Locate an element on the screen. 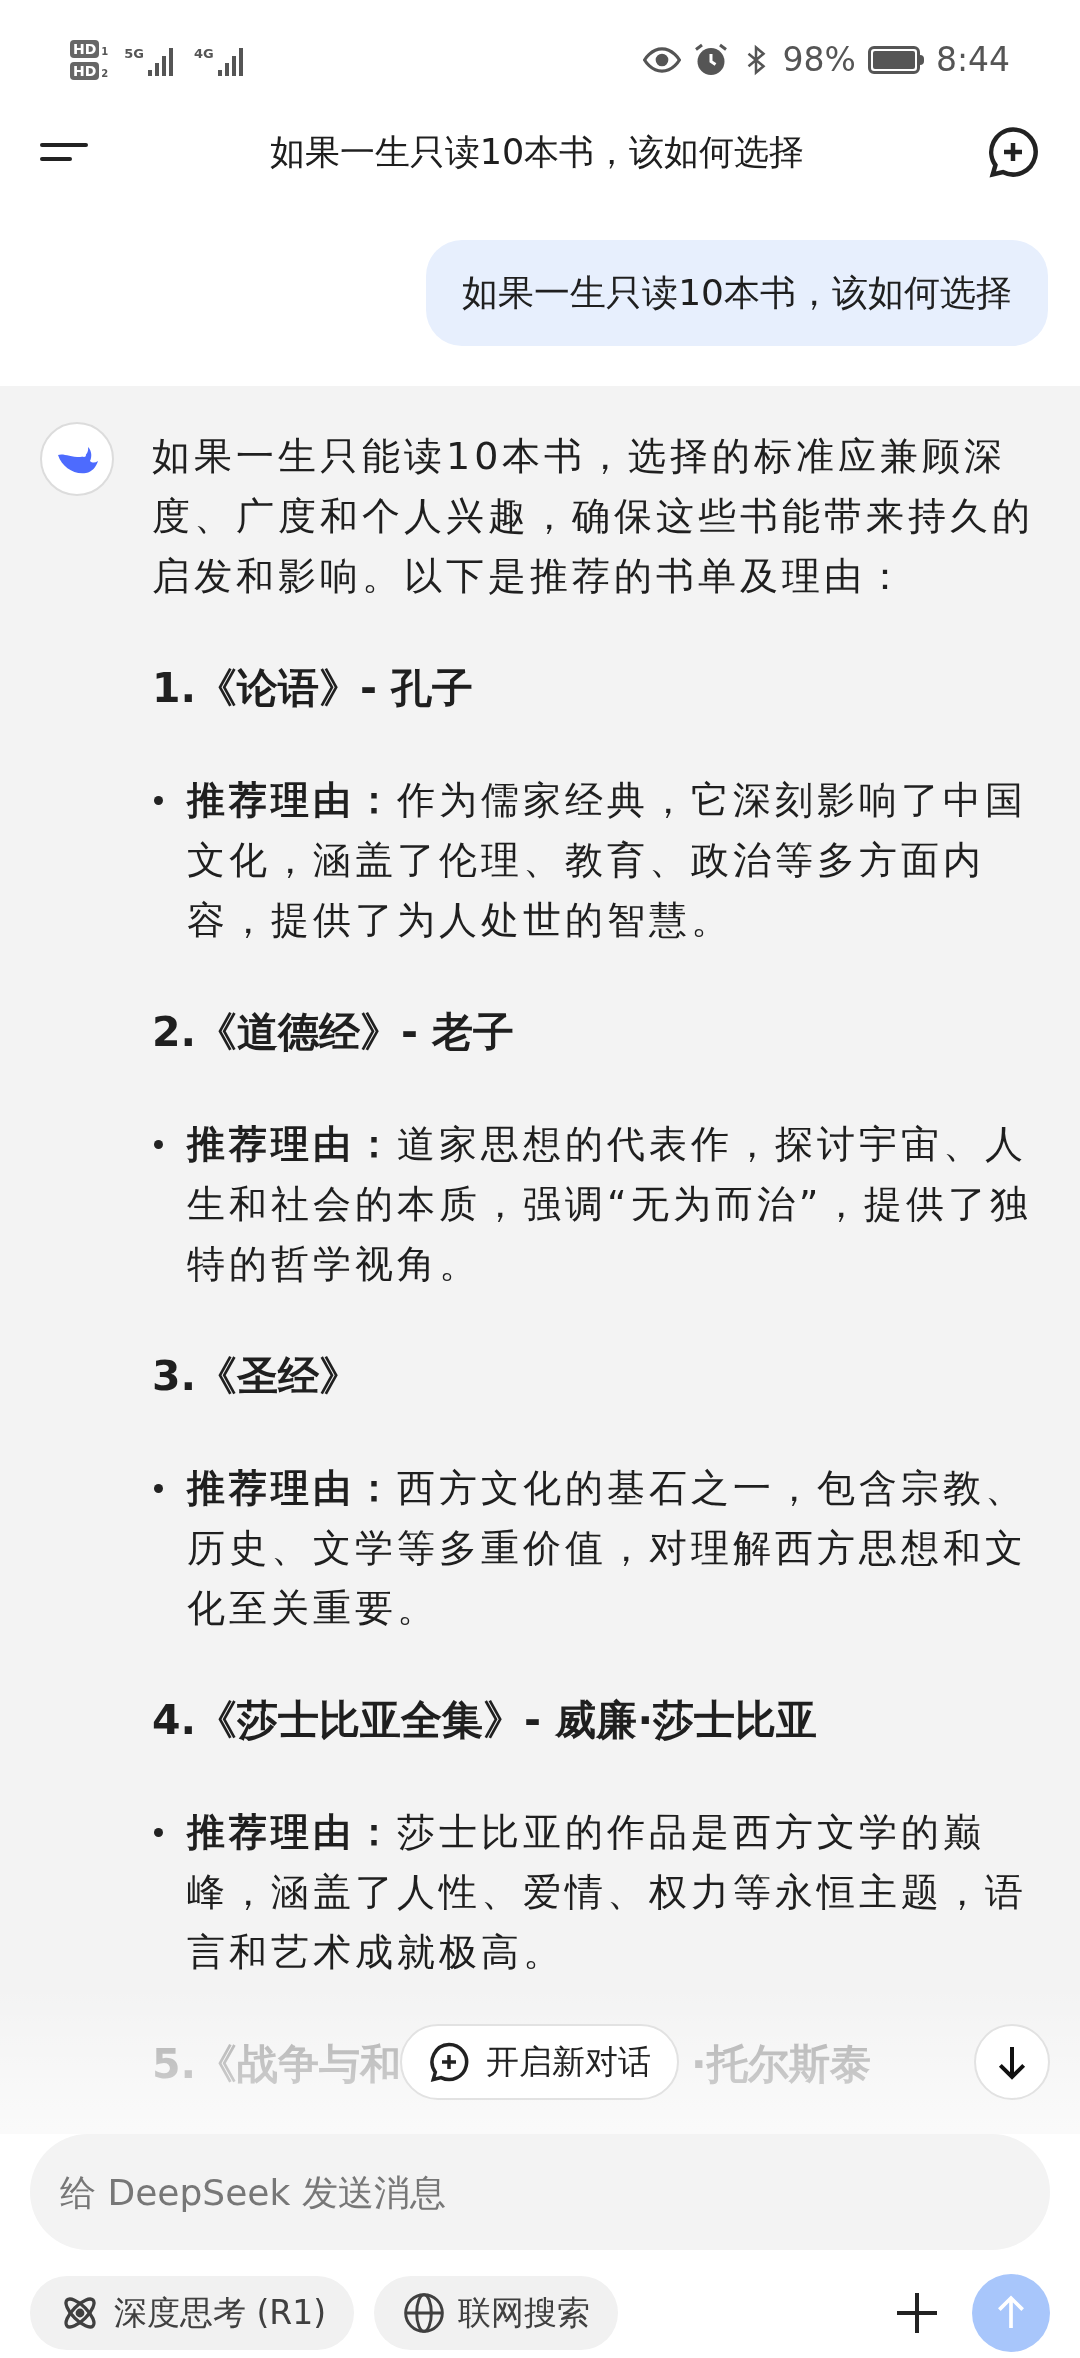 This screenshot has height=2358, width=1080. new-chat-button: 开启新对话 is located at coordinates (539, 2062).